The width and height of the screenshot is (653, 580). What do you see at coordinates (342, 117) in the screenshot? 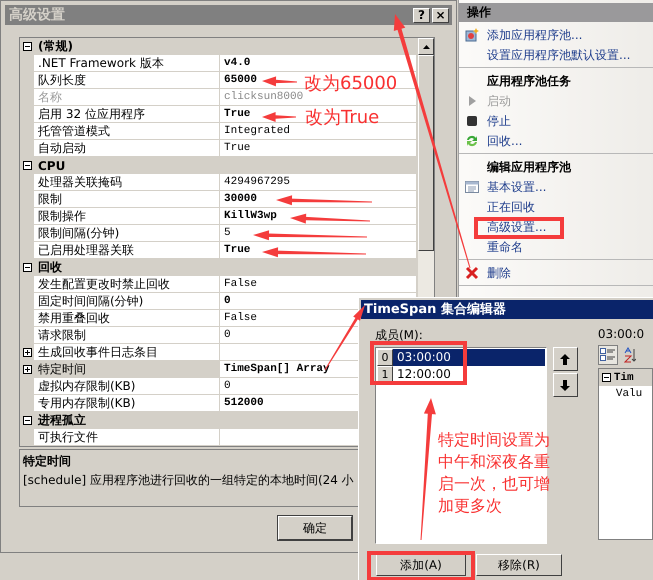
I see `annotation-note: 改为True` at bounding box center [342, 117].